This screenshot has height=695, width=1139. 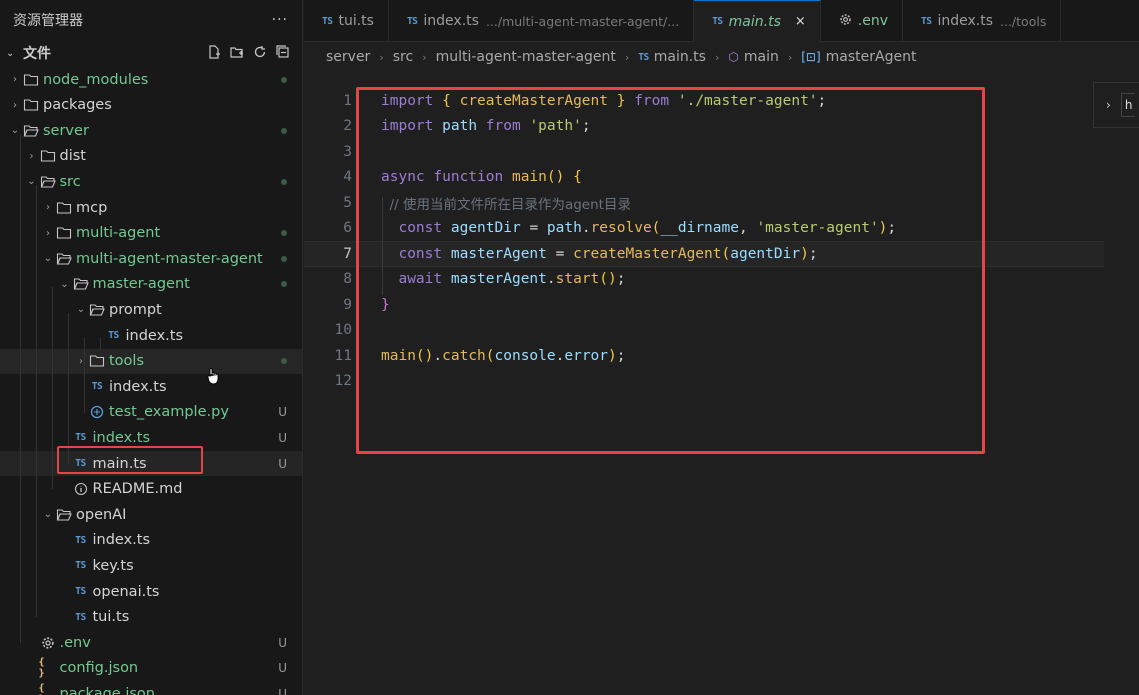 What do you see at coordinates (96, 79) in the screenshot?
I see `tree-item-label: node_modules` at bounding box center [96, 79].